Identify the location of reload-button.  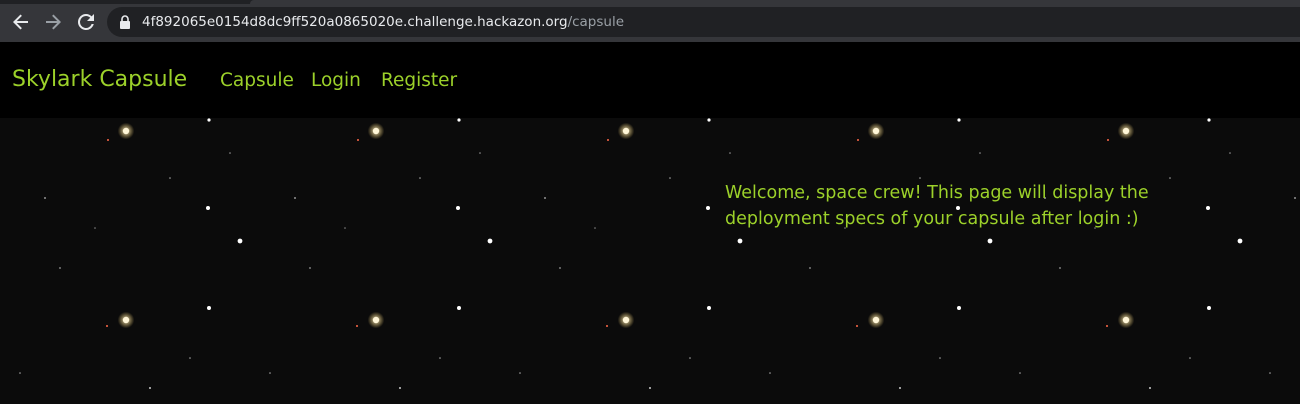
(86, 22).